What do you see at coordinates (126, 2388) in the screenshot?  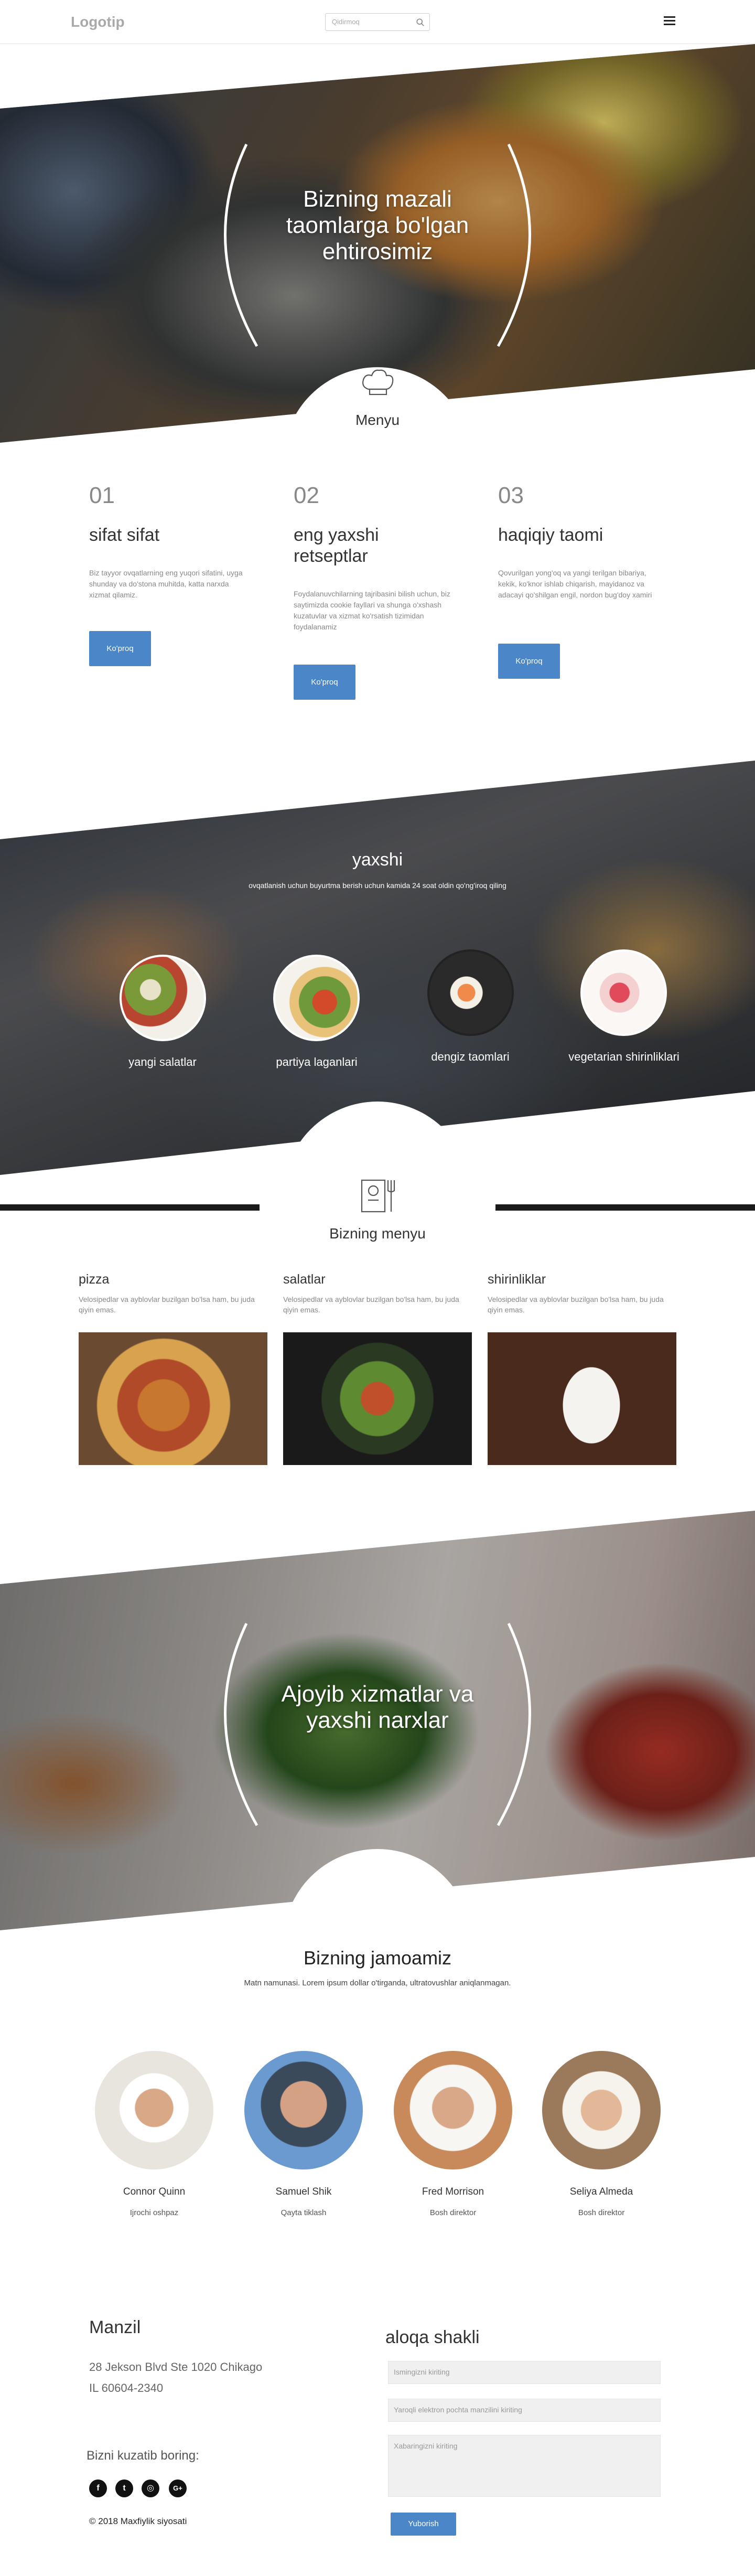 I see `address-line: IL 60604-2340` at bounding box center [126, 2388].